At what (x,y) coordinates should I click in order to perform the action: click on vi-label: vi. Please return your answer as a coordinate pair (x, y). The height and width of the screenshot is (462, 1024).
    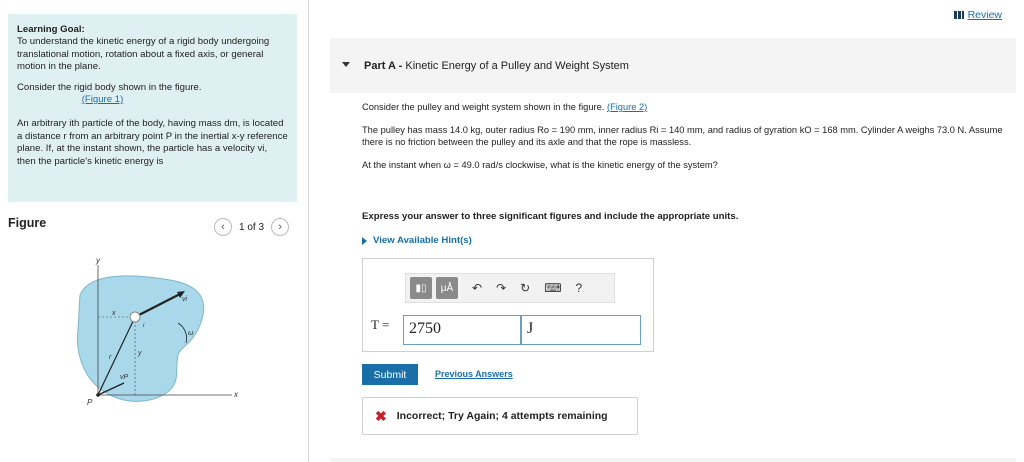
    Looking at the image, I should click on (185, 299).